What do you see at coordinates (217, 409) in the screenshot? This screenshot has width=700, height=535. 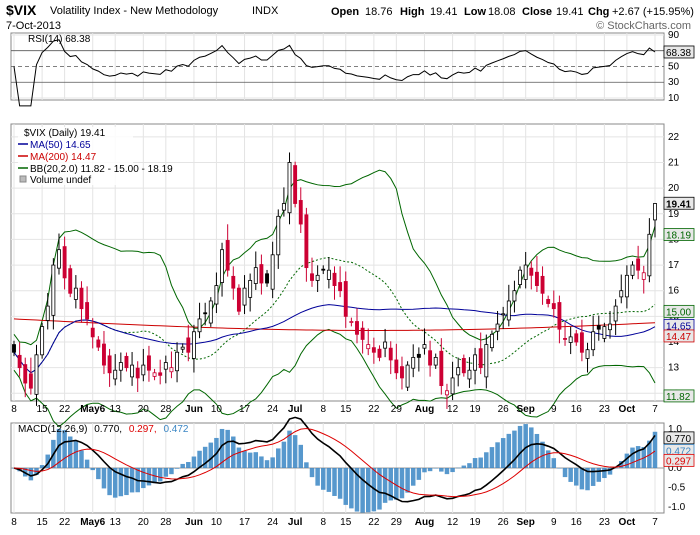 I see `x-tick-label: 10` at bounding box center [217, 409].